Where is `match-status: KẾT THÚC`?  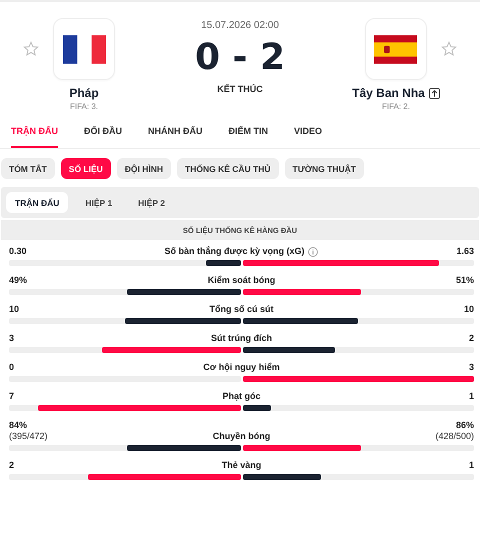
match-status: KẾT THÚC is located at coordinates (240, 89).